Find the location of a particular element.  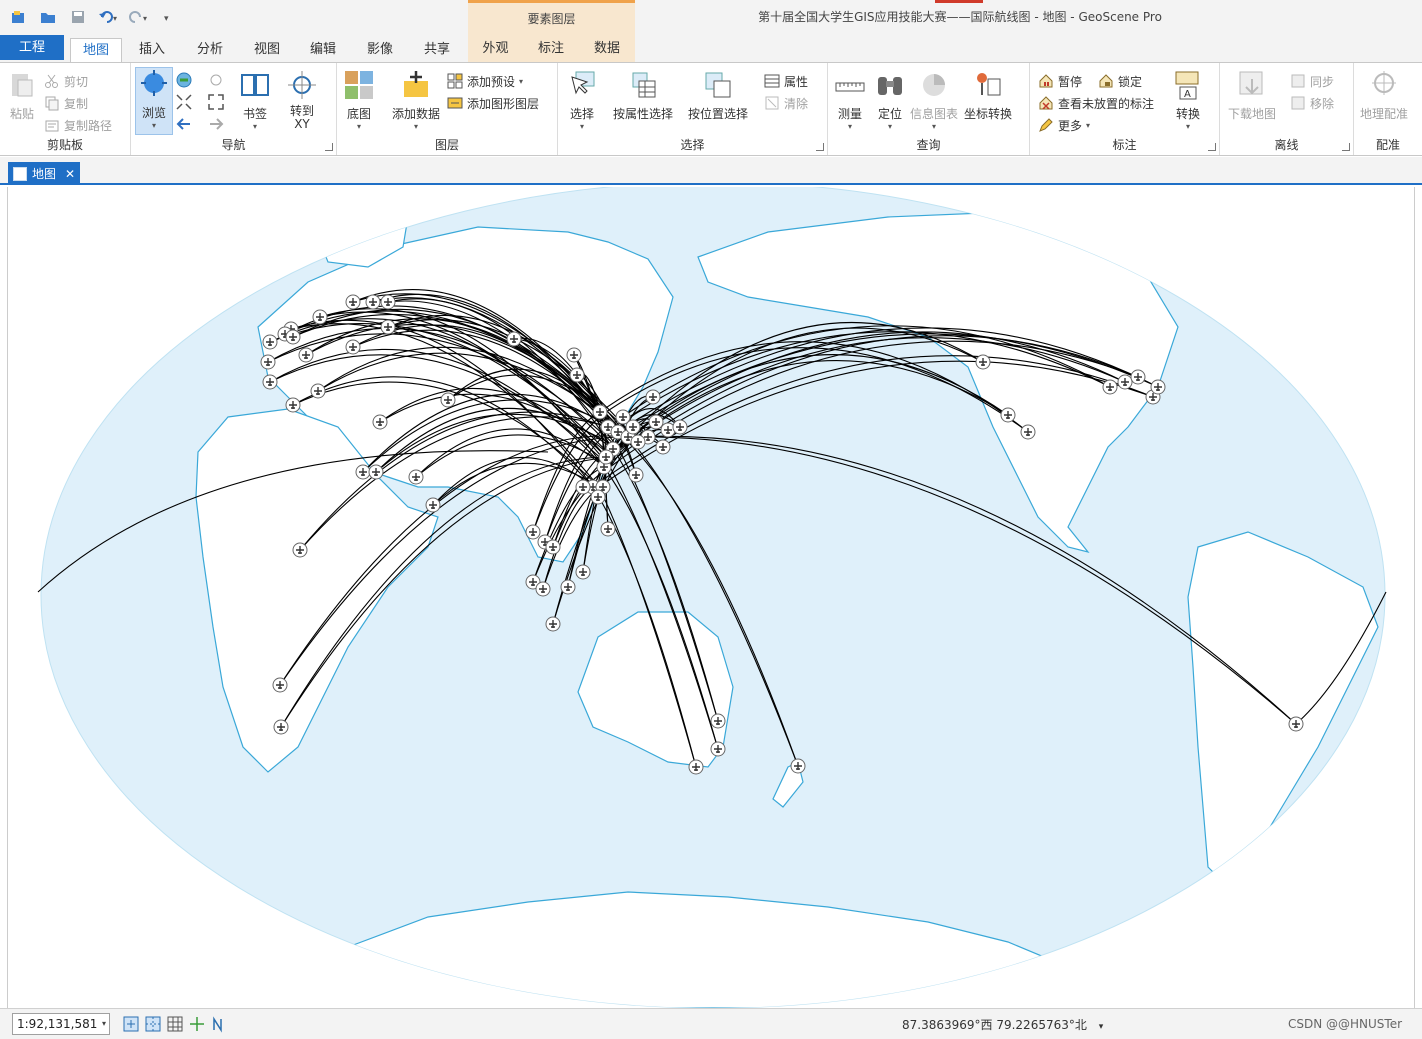

redo-icon: ▾ is located at coordinates (138, 17).